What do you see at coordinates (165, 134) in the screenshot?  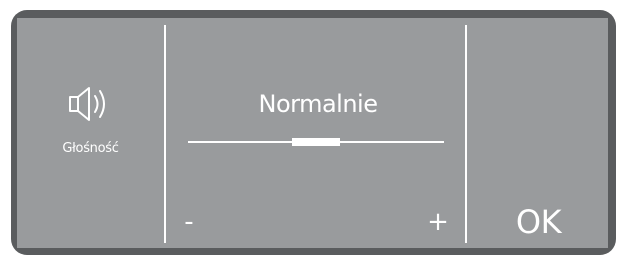 I see `left-divider` at bounding box center [165, 134].